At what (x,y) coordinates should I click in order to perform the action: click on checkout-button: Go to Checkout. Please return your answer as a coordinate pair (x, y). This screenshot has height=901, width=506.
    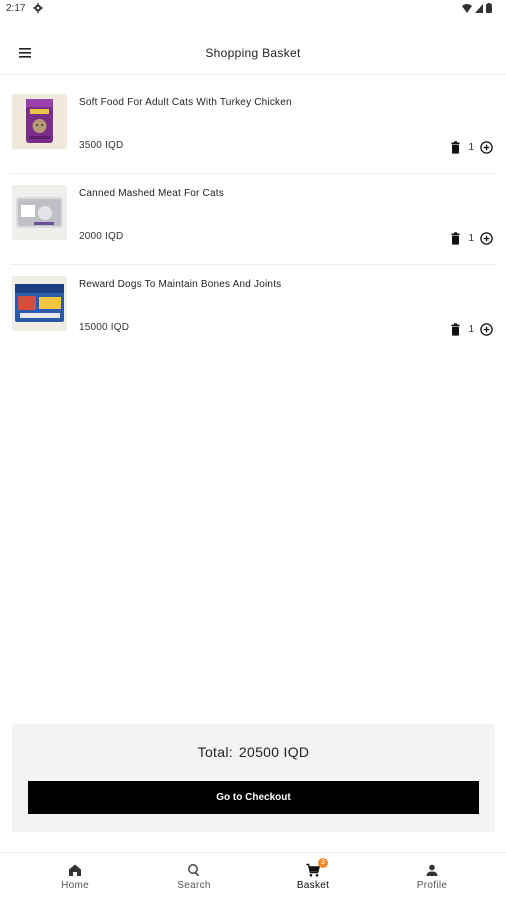
    Looking at the image, I should click on (253, 797).